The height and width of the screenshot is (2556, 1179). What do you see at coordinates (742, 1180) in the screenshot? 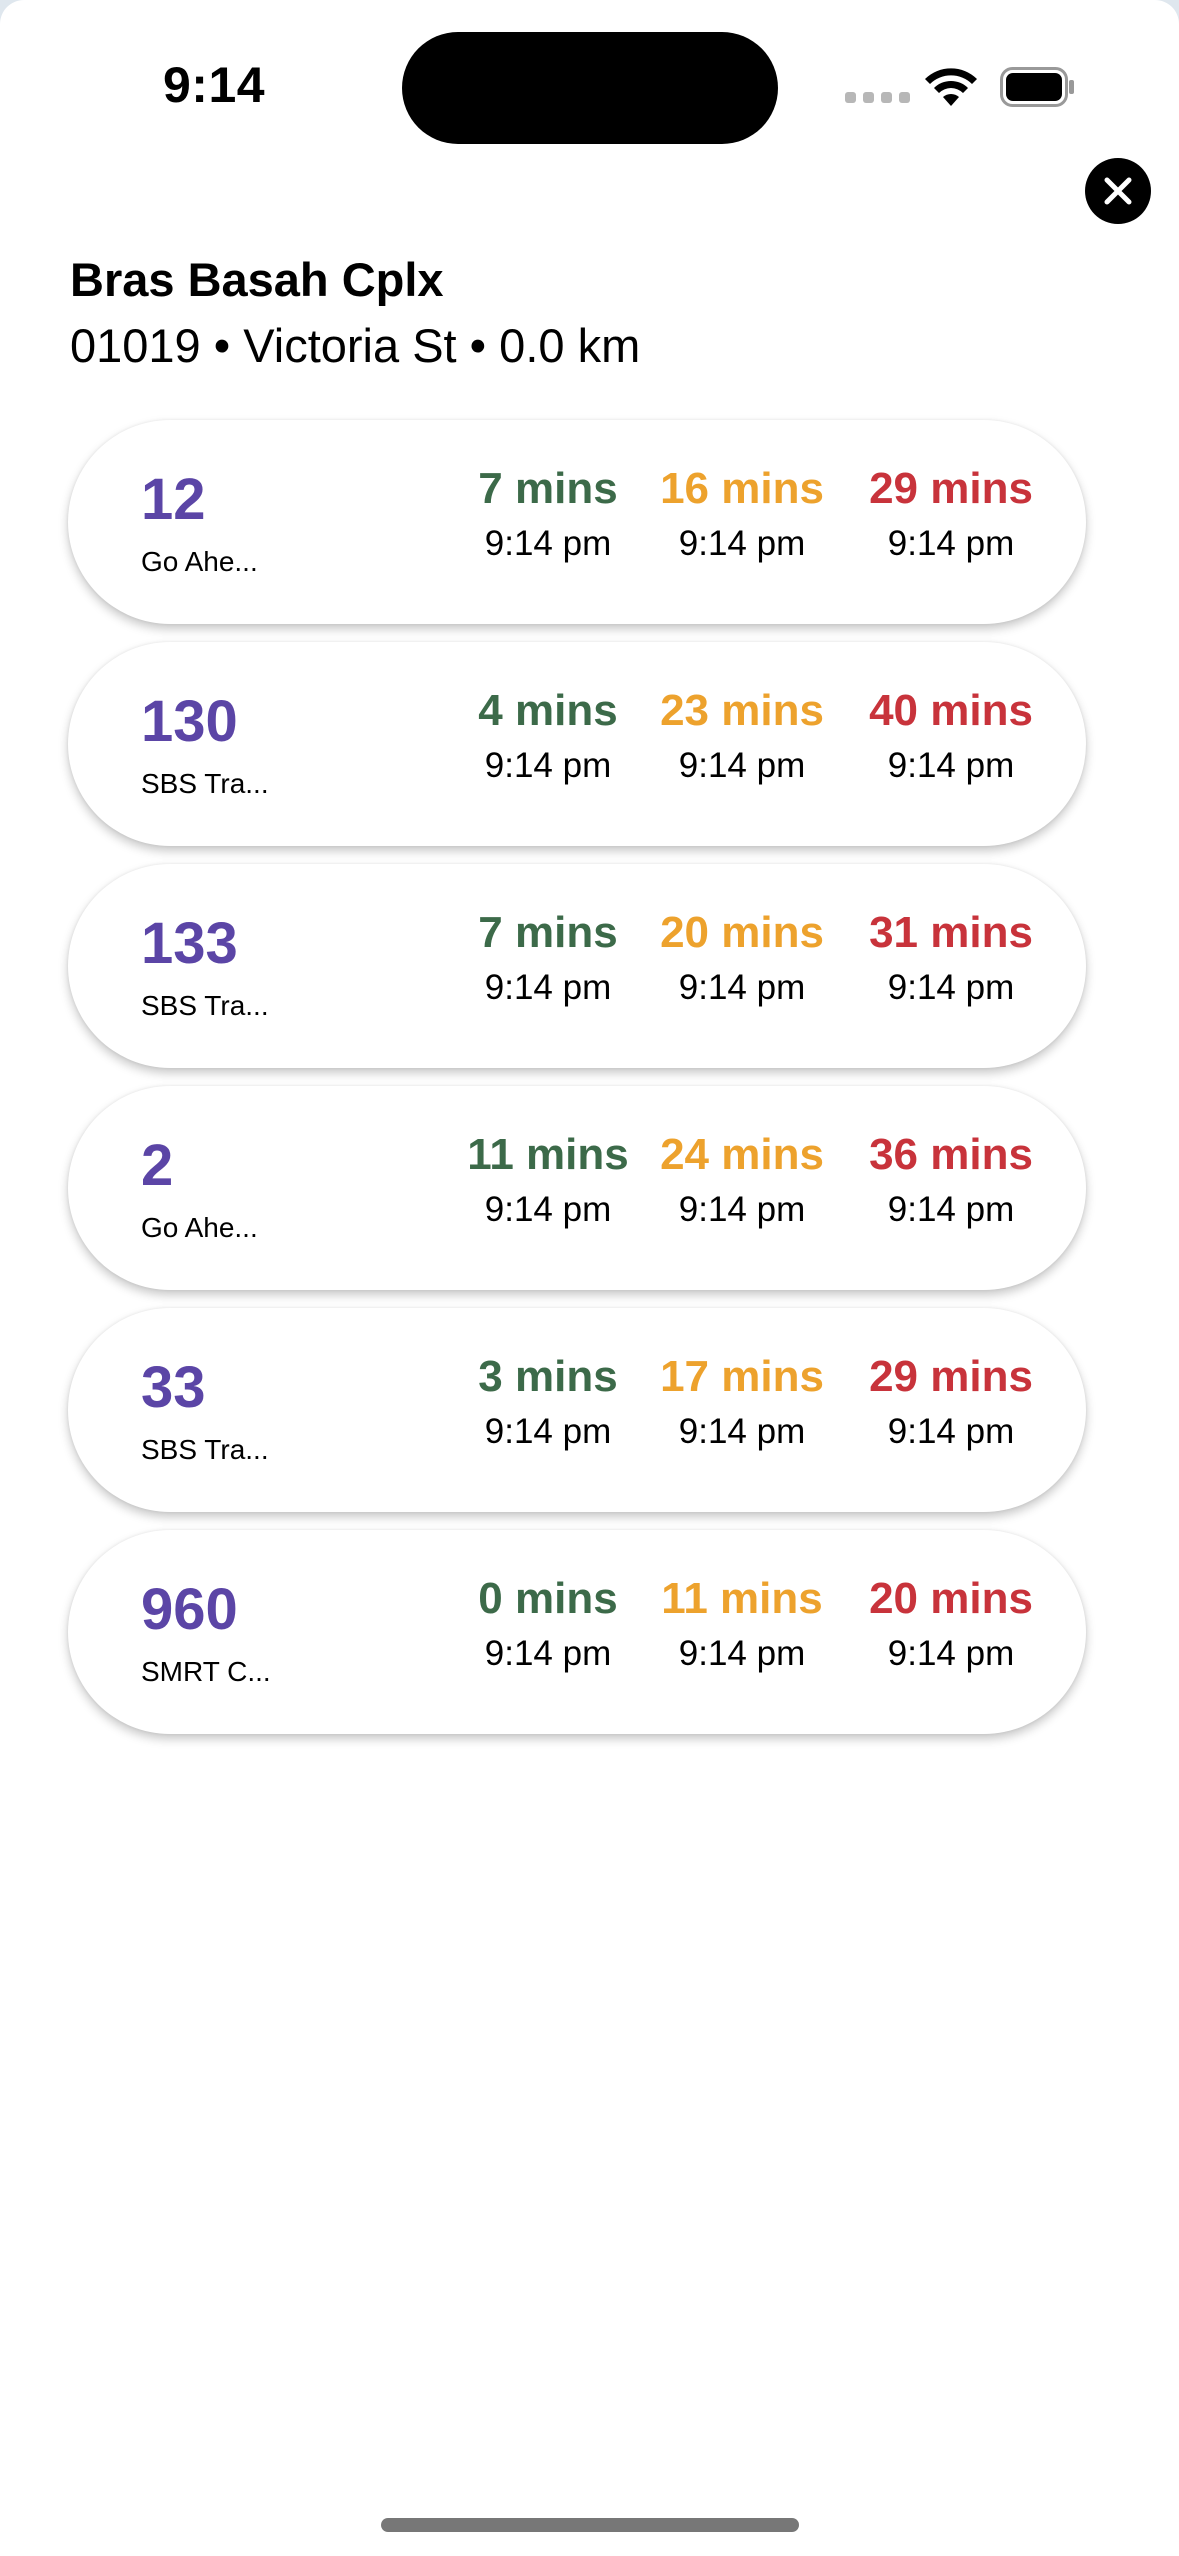
I see `arrival-2: 24 mins 9:14 pm` at bounding box center [742, 1180].